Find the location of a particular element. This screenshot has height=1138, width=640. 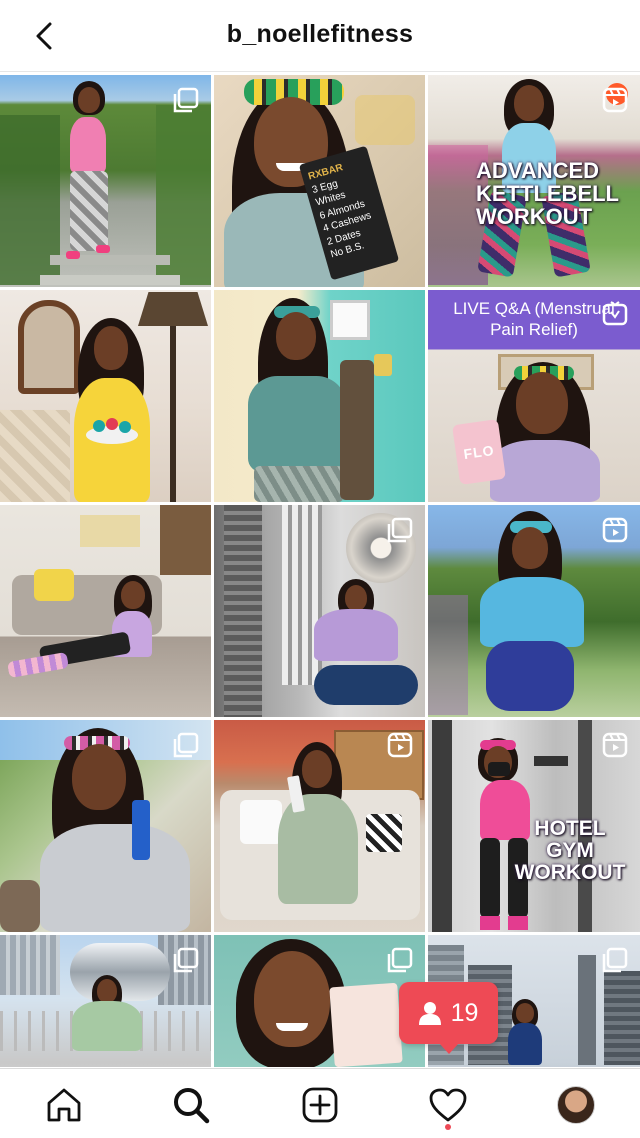

nav-profile is located at coordinates (576, 1105).